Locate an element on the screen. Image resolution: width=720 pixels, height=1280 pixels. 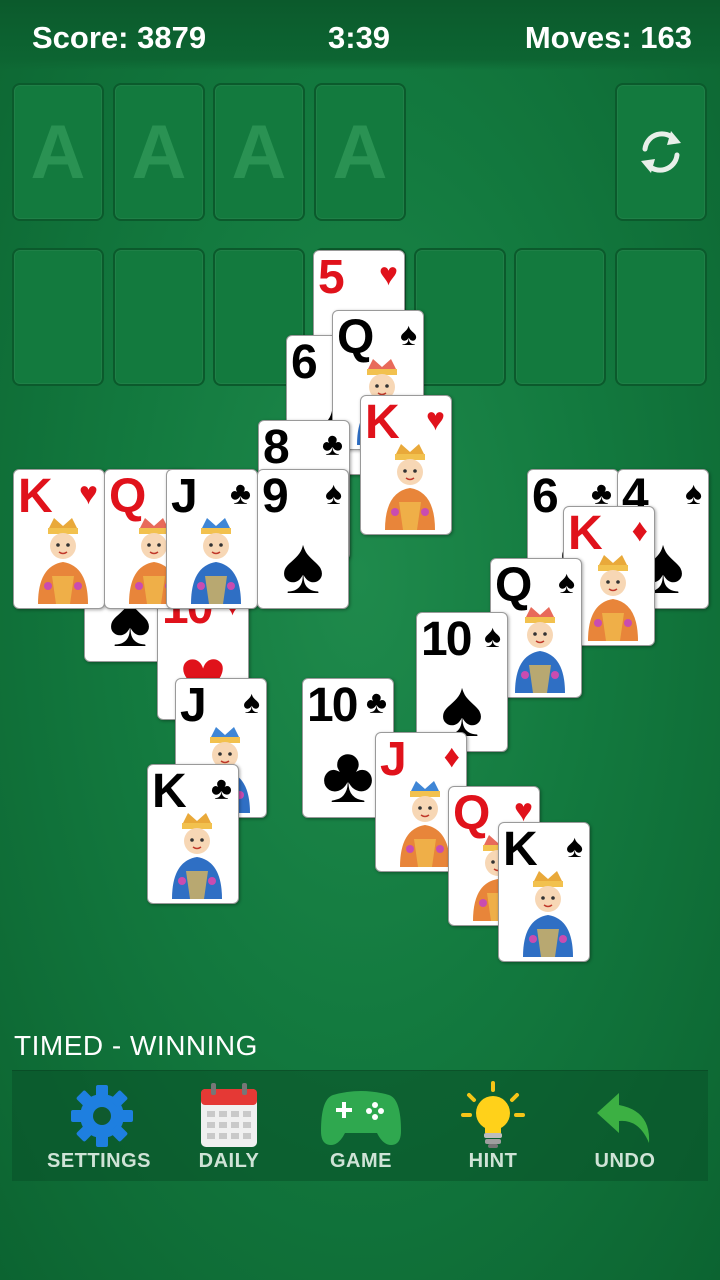
game-mode-status: TIMED - WINNING is located at coordinates (136, 1045).